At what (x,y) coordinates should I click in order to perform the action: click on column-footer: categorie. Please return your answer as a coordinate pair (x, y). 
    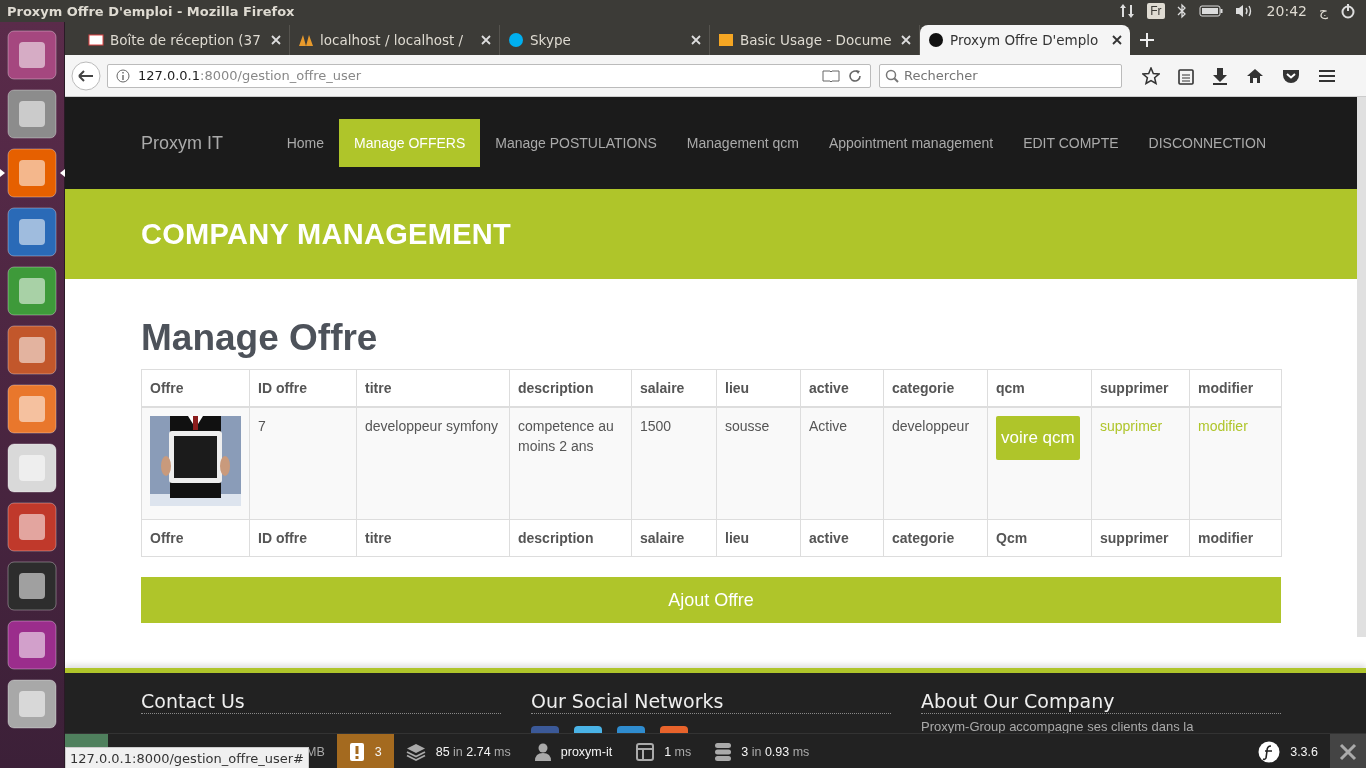
    Looking at the image, I should click on (935, 538).